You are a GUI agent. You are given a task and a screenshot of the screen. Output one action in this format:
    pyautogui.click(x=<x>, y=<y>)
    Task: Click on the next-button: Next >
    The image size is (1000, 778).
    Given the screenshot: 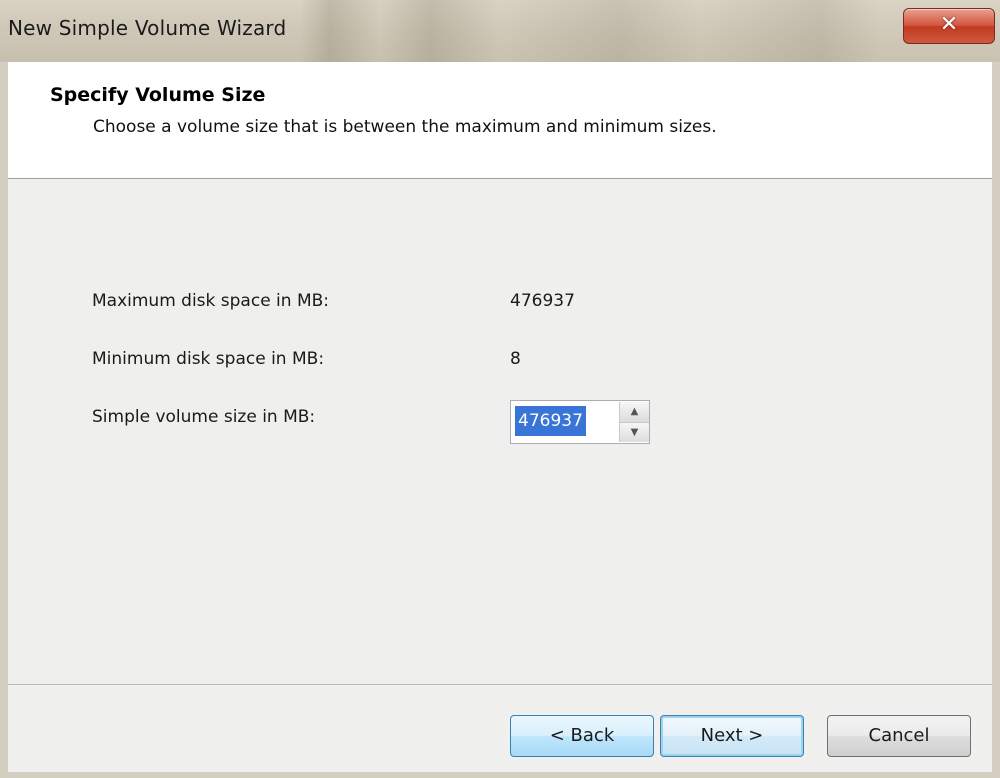 What is the action you would take?
    pyautogui.click(x=732, y=736)
    